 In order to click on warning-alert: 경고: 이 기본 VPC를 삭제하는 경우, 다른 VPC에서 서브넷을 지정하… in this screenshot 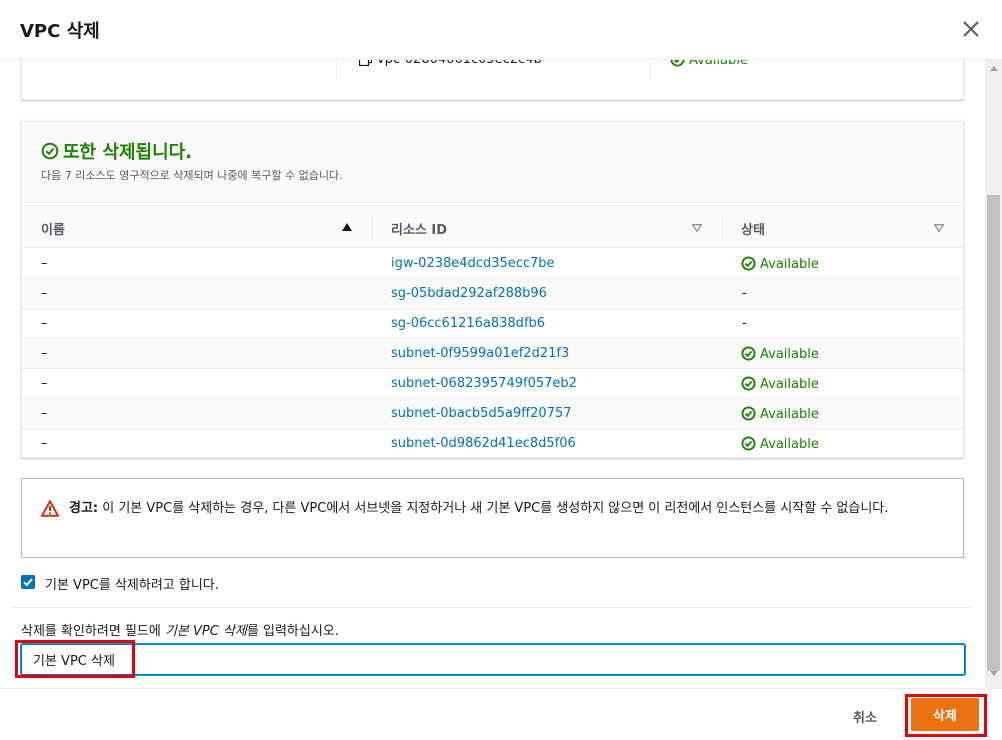, I will do `click(492, 518)`.